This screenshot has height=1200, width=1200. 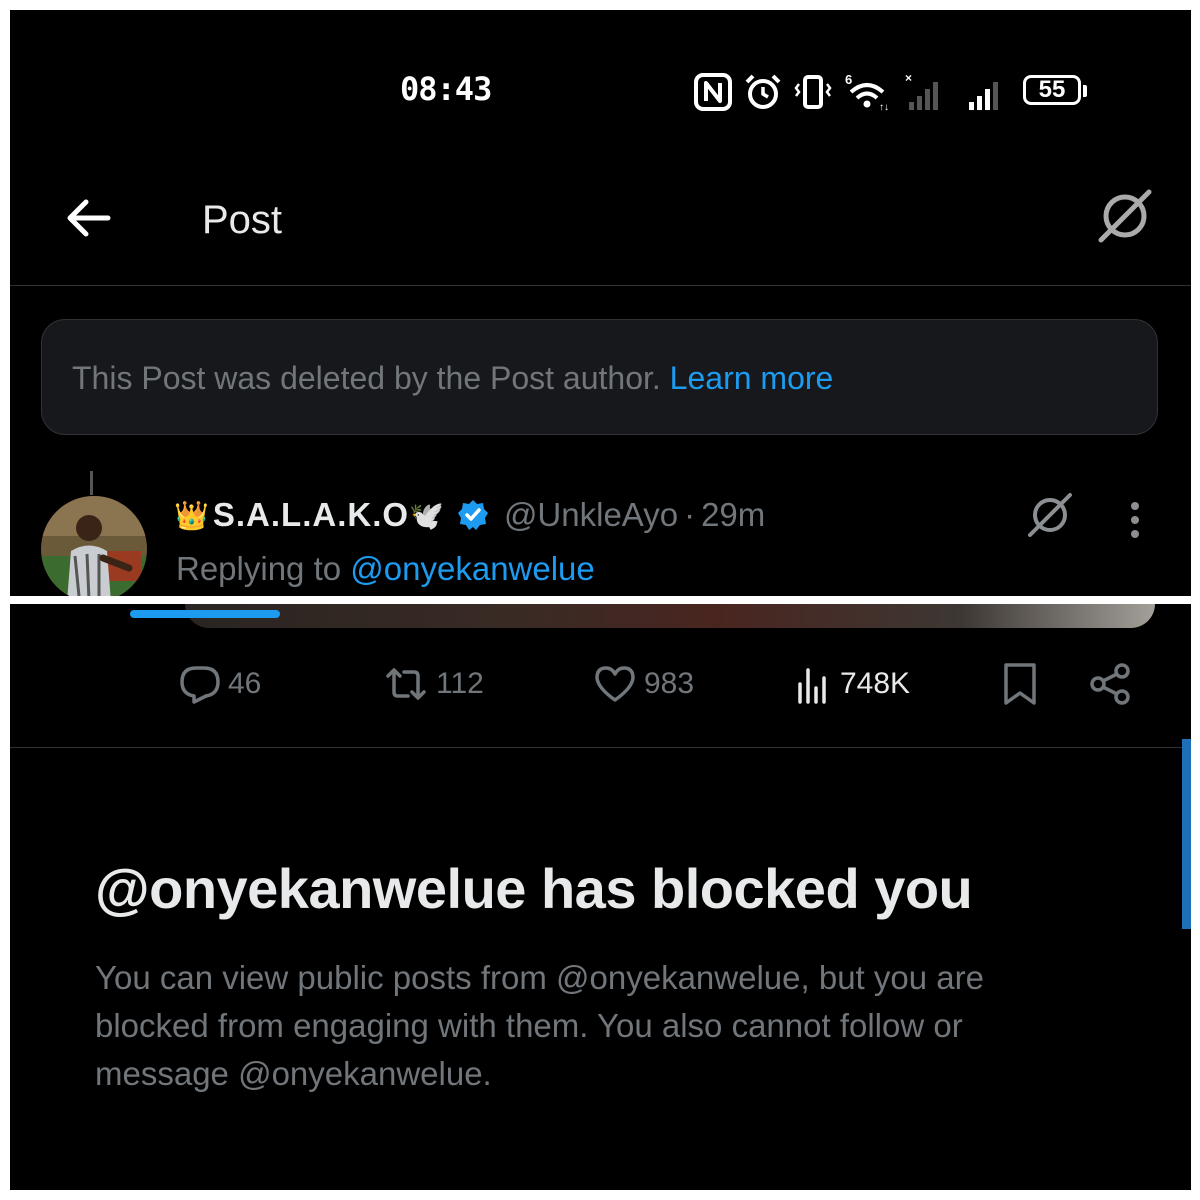 What do you see at coordinates (600, 285) in the screenshot?
I see `header-divider` at bounding box center [600, 285].